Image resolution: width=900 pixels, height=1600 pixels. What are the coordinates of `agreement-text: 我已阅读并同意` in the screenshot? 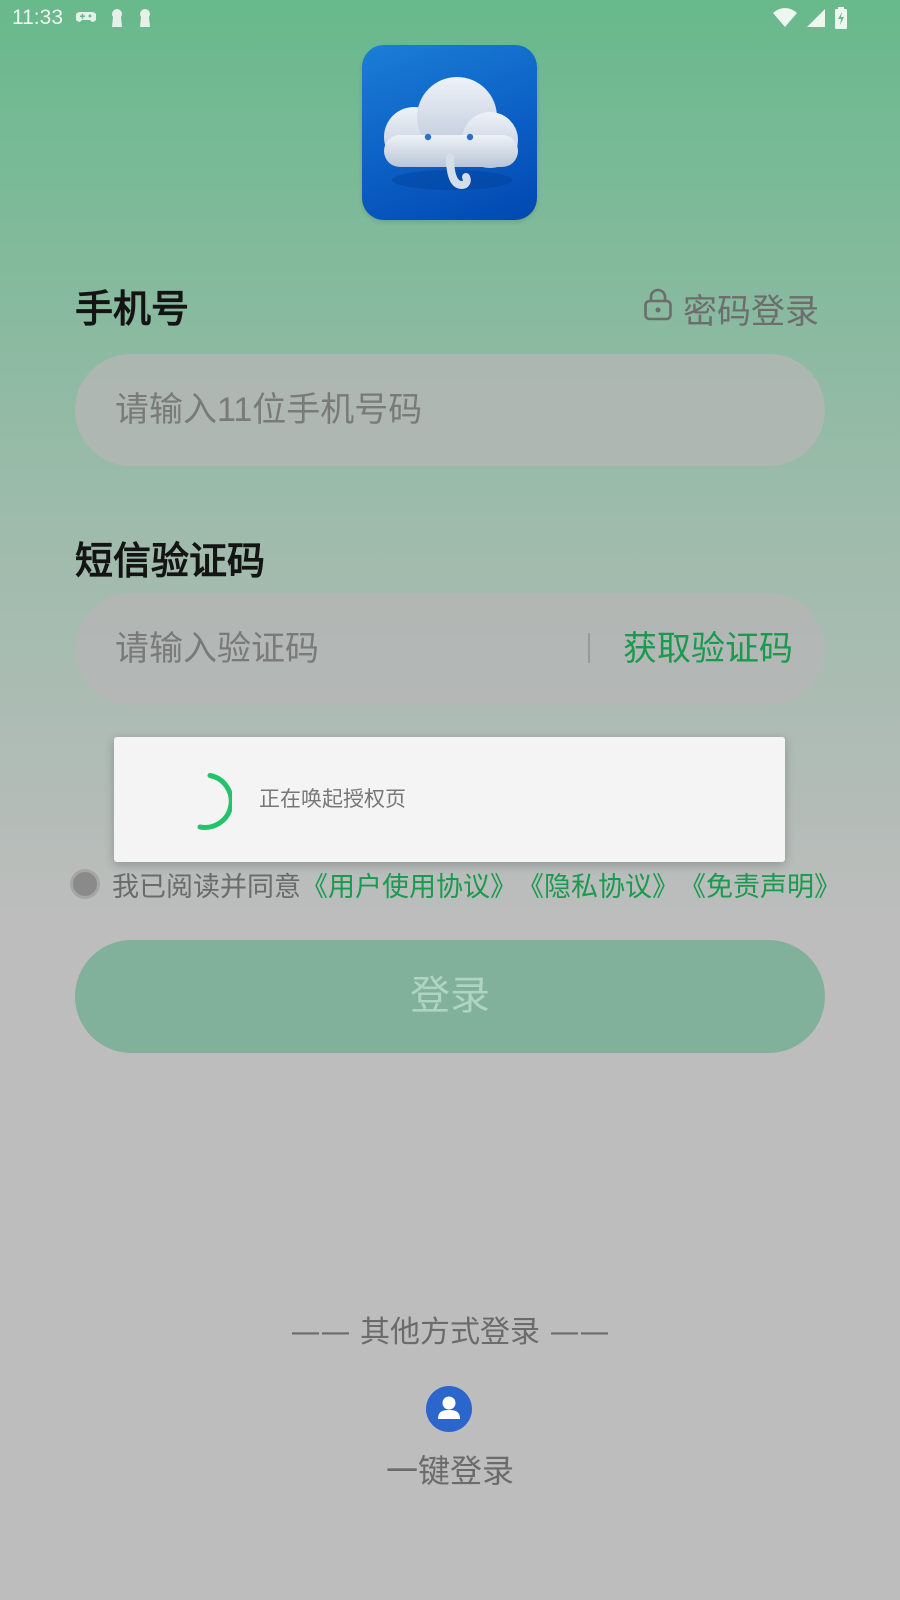 It's located at (206, 887).